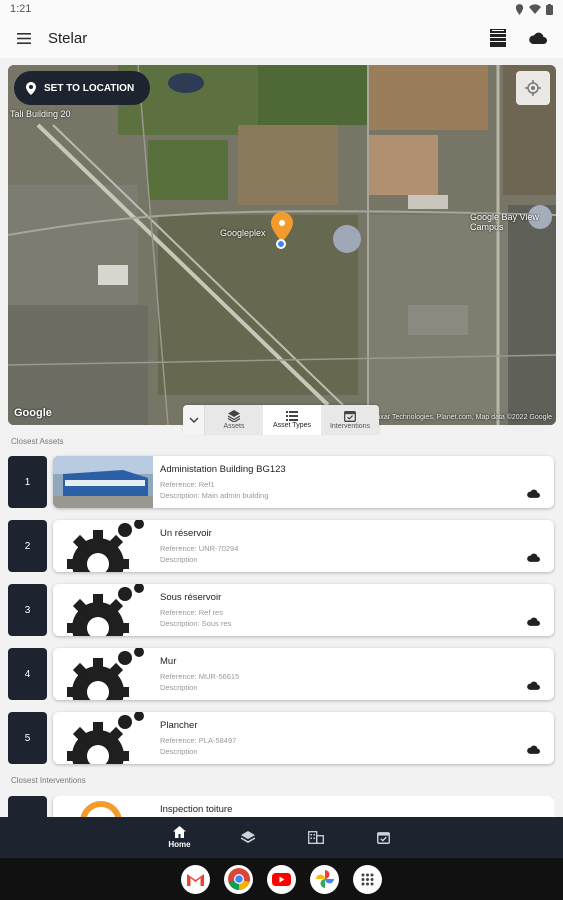 This screenshot has height=900, width=563. What do you see at coordinates (549, 9) in the screenshot?
I see `battery-status-icon` at bounding box center [549, 9].